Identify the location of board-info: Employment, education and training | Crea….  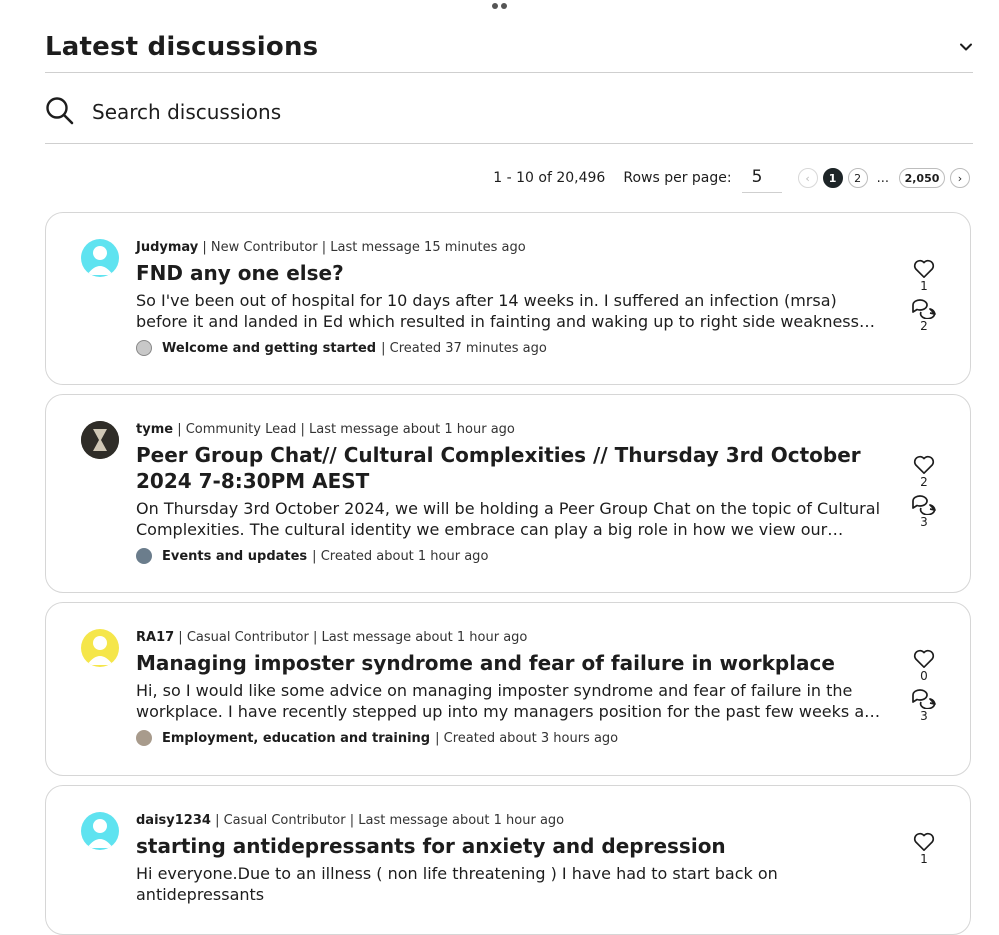
(377, 738).